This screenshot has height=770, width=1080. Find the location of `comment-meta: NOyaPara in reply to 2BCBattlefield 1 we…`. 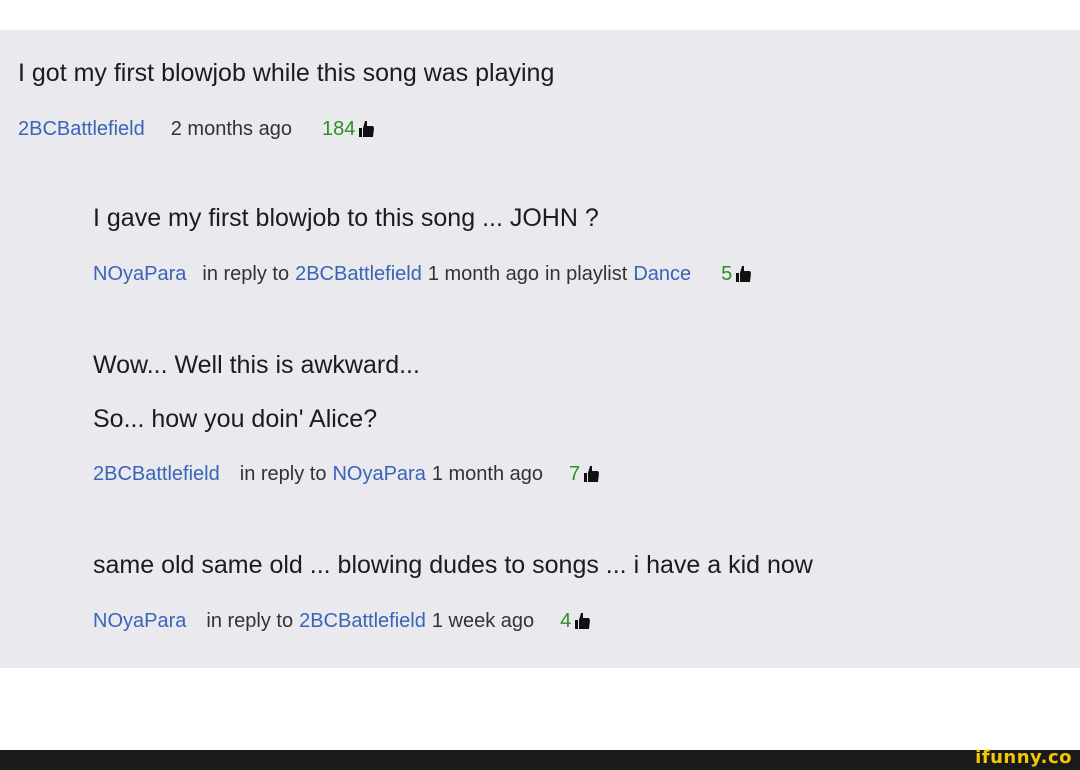

comment-meta: NOyaPara in reply to 2BCBattlefield 1 we… is located at coordinates (342, 621).